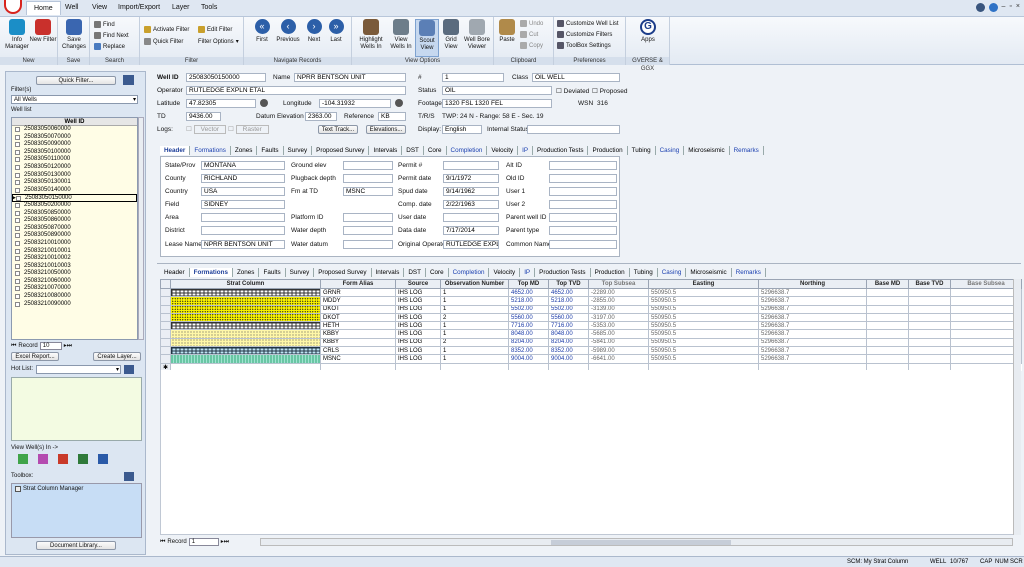 The image size is (1024, 567). Describe the element at coordinates (243, 165) in the screenshot. I see `state-field: MONTANA` at that location.